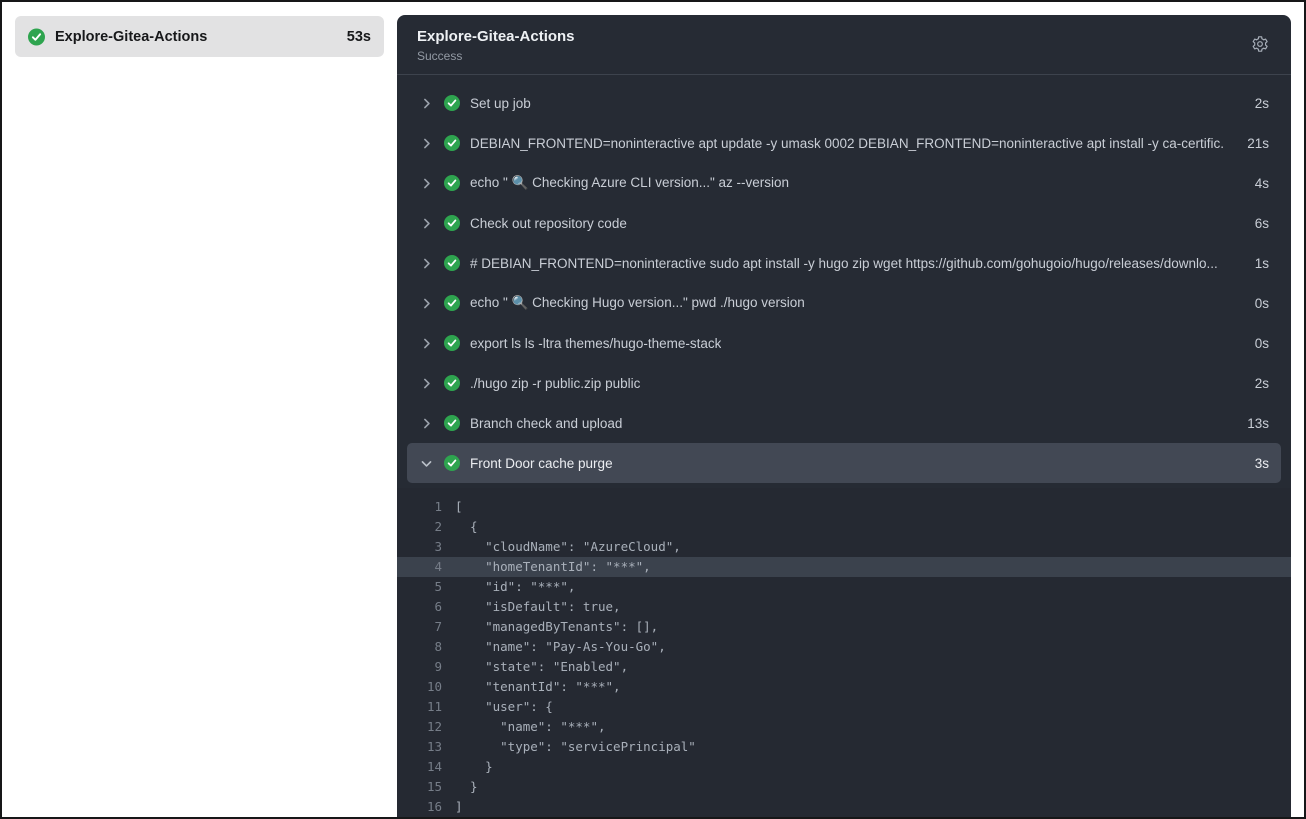  Describe the element at coordinates (426, 727) in the screenshot. I see `log-line-number: 12` at that location.